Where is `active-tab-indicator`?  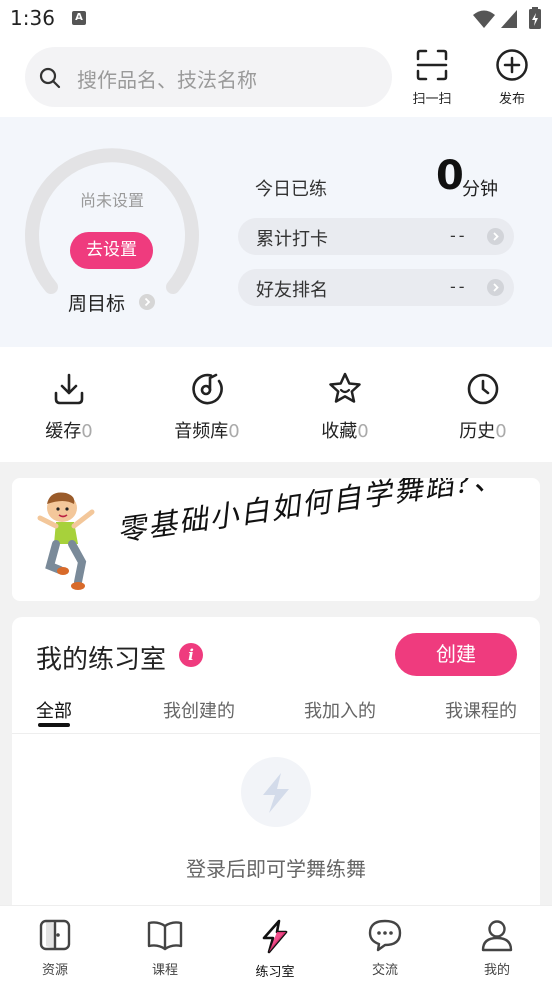 active-tab-indicator is located at coordinates (54, 725).